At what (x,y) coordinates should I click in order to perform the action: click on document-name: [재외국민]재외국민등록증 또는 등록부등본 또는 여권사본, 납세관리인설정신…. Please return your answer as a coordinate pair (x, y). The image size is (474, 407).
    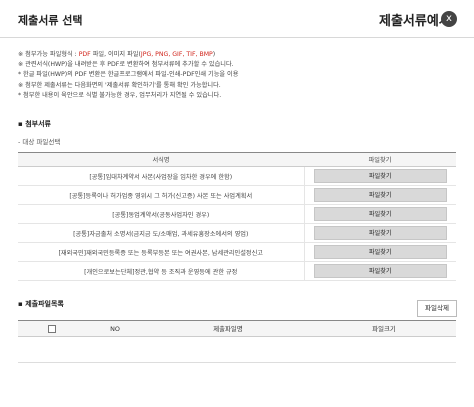
    Looking at the image, I should click on (161, 252).